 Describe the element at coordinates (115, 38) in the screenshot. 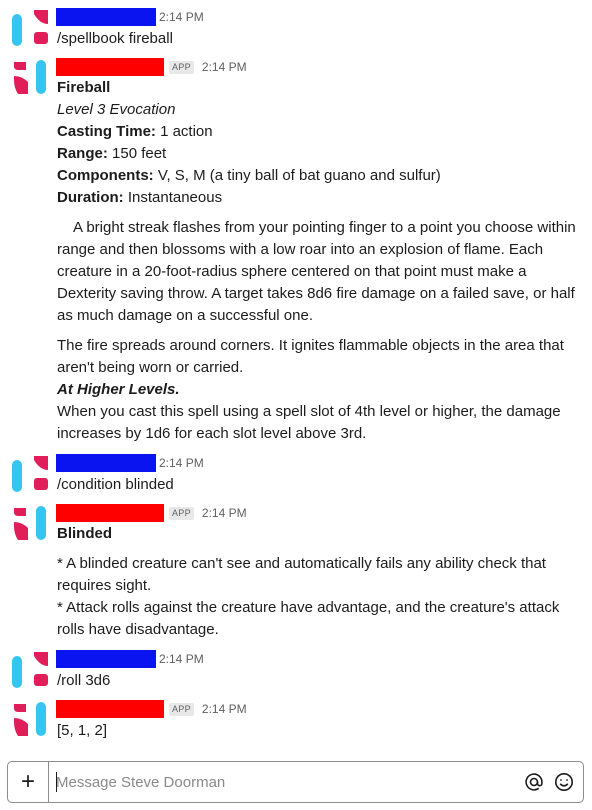

I see `message-text: /spellbook fireball` at that location.